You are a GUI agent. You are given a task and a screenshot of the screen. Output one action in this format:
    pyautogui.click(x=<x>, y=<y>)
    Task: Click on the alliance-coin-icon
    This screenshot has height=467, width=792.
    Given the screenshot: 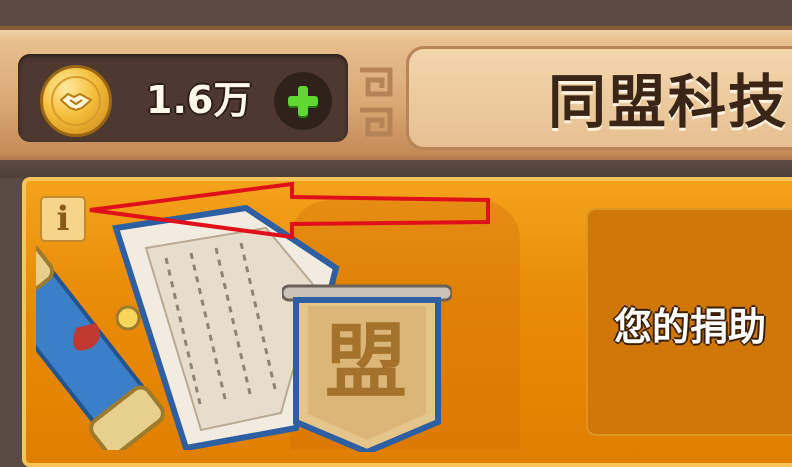 What is the action you would take?
    pyautogui.click(x=76, y=101)
    